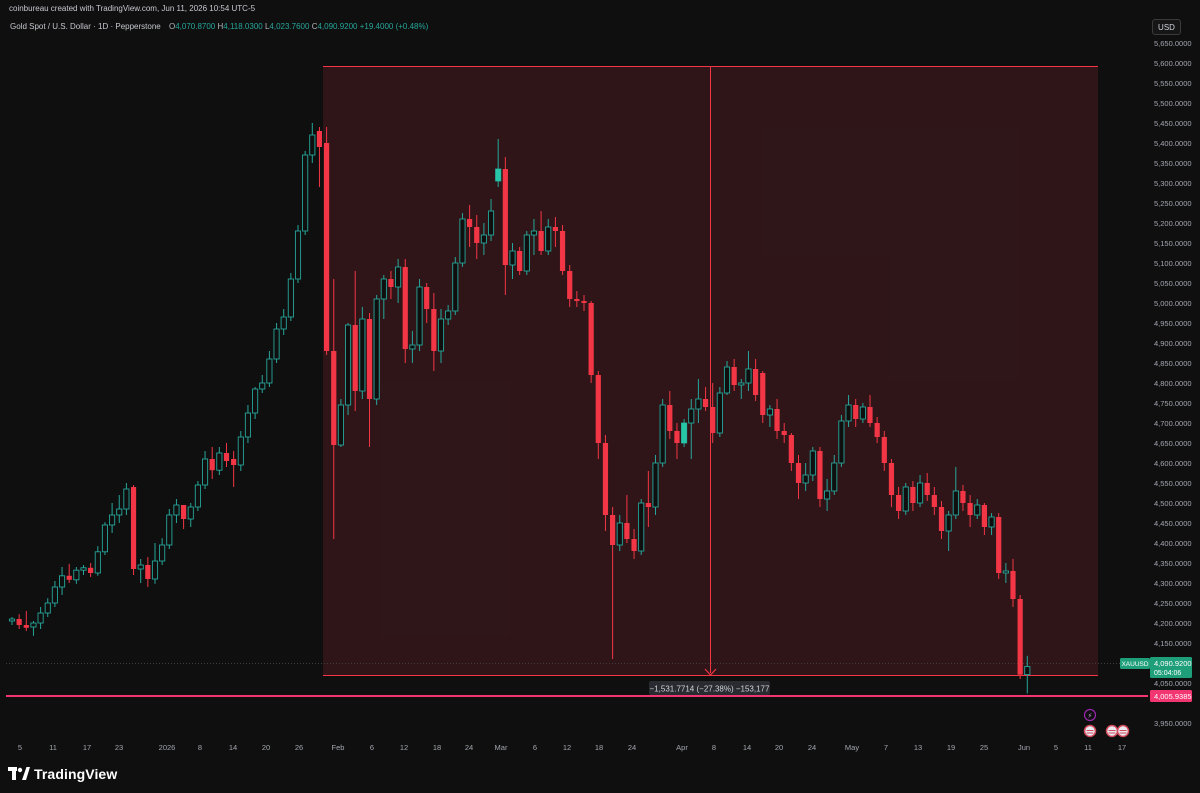 The height and width of the screenshot is (793, 1200). What do you see at coordinates (852, 747) in the screenshot?
I see `time-axis-label: May` at bounding box center [852, 747].